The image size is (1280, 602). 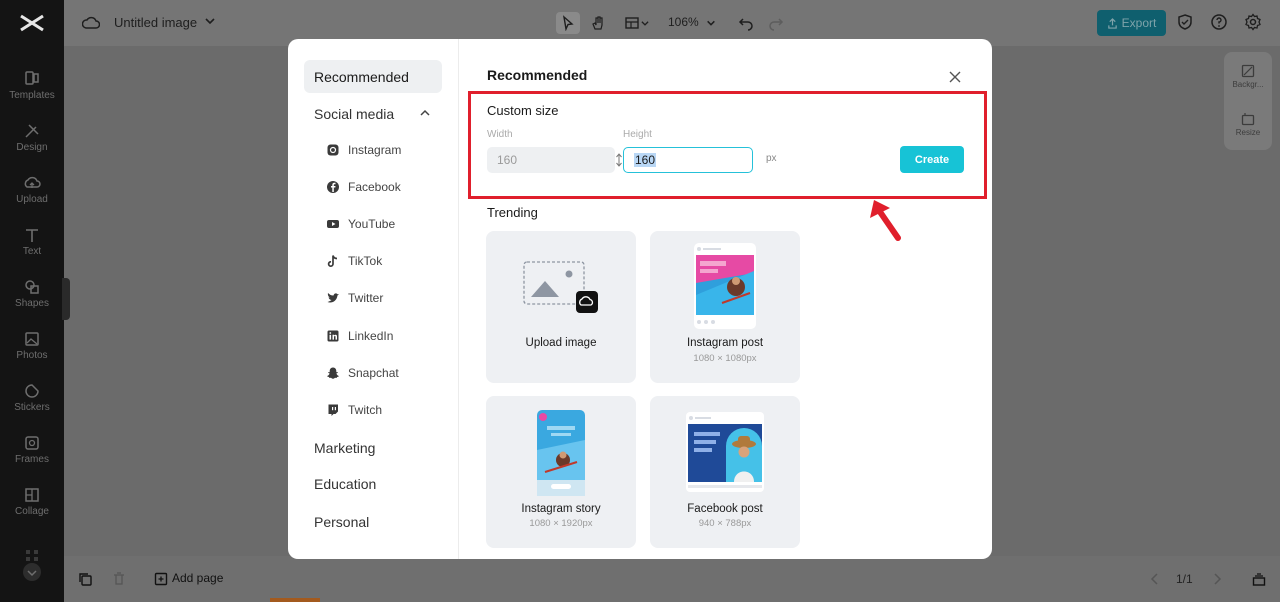 I want to click on rail-upload: Upload, so click(x=32, y=197).